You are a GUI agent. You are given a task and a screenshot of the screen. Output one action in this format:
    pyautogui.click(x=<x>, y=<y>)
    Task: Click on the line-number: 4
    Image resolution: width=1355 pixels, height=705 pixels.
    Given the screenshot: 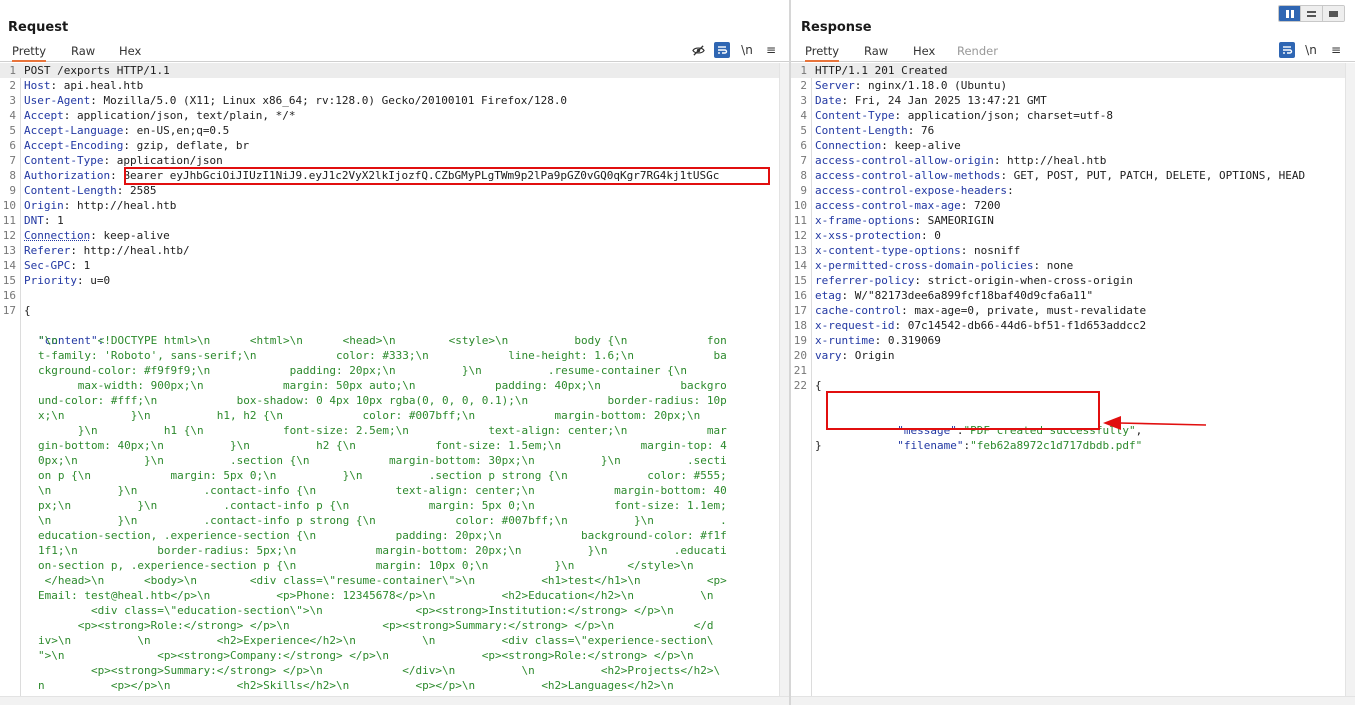 What is the action you would take?
    pyautogui.click(x=803, y=115)
    